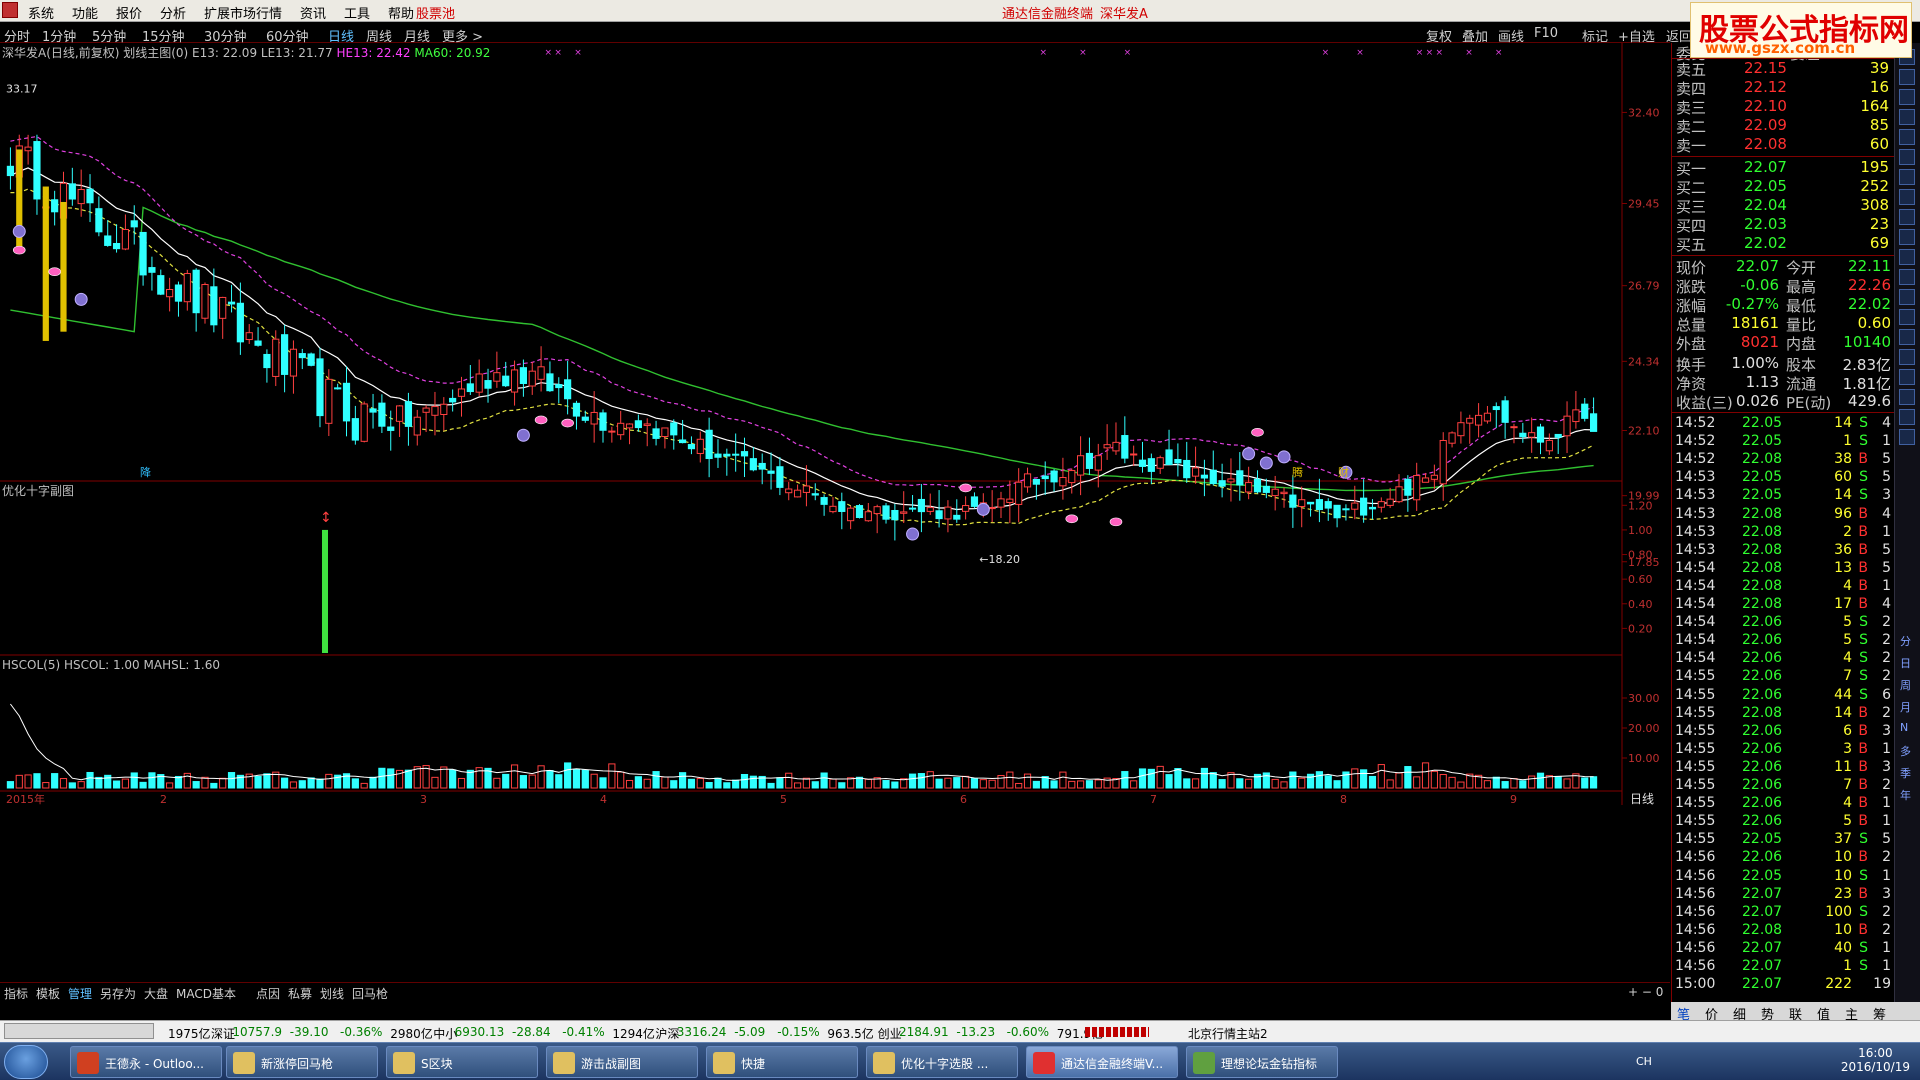  What do you see at coordinates (156, 993) in the screenshot?
I see `indicator-tab-4: 大盘` at bounding box center [156, 993].